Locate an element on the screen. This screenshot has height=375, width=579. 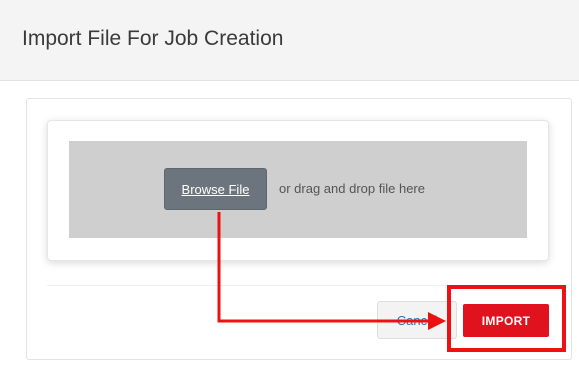
import-button: IMPORT is located at coordinates (506, 320).